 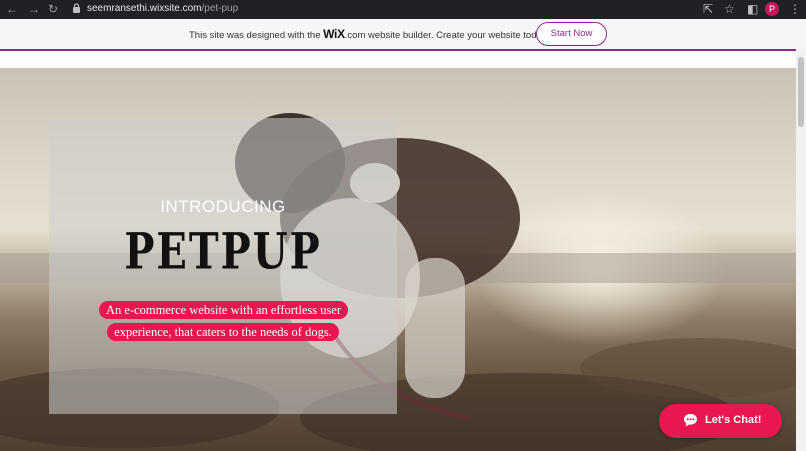 What do you see at coordinates (256, 35) in the screenshot?
I see `wix-banner-text-before: This site was designed with the` at bounding box center [256, 35].